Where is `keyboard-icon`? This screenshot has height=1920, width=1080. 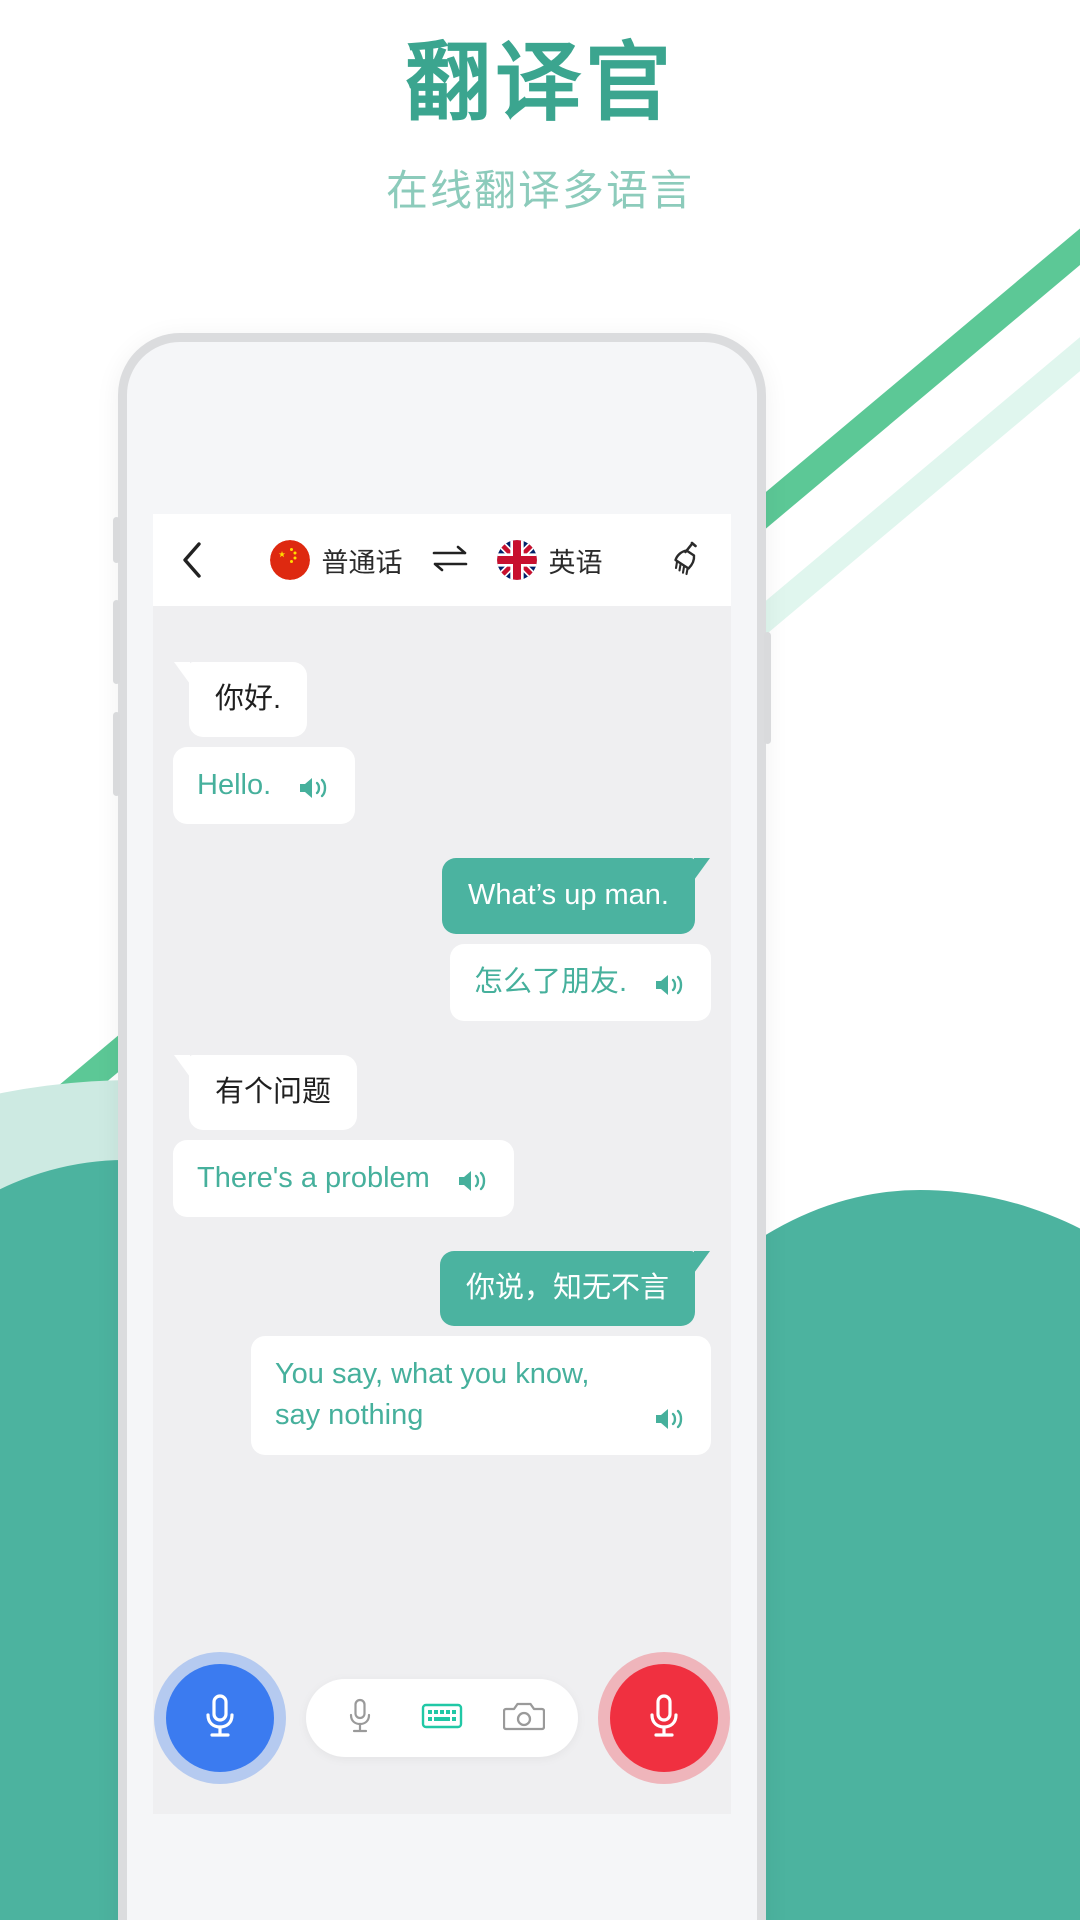 keyboard-icon is located at coordinates (442, 1718).